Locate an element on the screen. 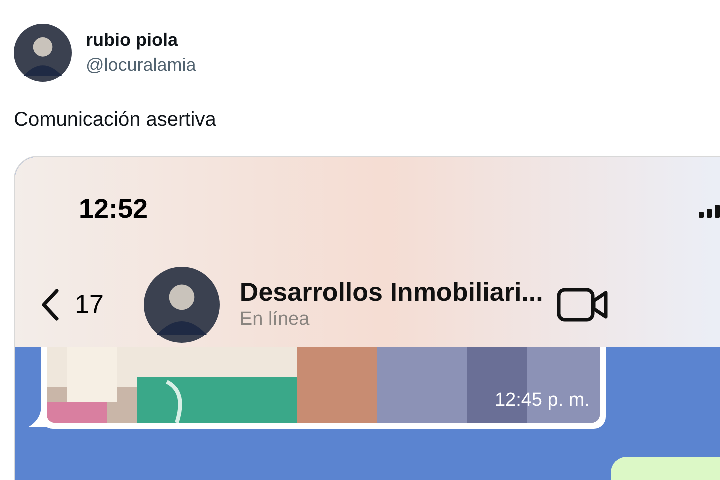  status-time: 12:52 is located at coordinates (113, 209).